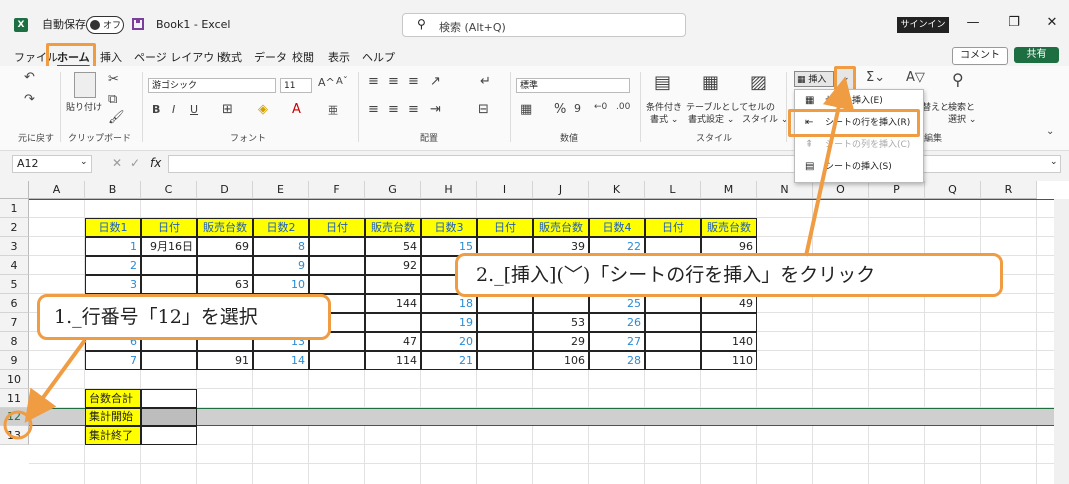 The height and width of the screenshot is (484, 1069). What do you see at coordinates (18, 425) in the screenshot?
I see `row12-highlight-circle` at bounding box center [18, 425].